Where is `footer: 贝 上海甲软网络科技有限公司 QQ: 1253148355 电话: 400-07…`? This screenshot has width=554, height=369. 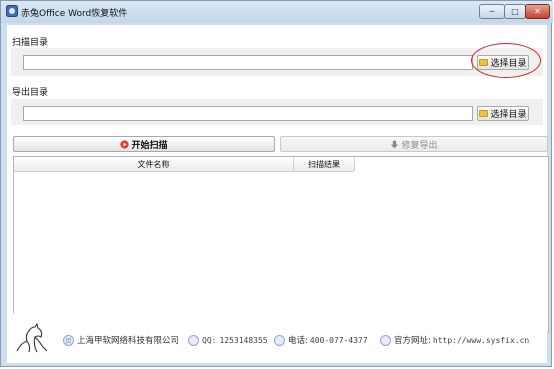 footer: 贝 上海甲软网络科技有限公司 QQ: 1253148355 电话: 400-07… is located at coordinates (277, 338).